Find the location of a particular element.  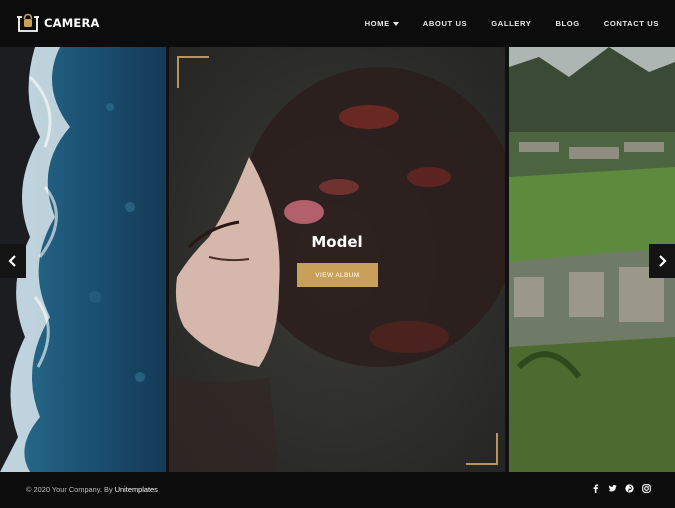

brand-name: CAMERA is located at coordinates (72, 23).